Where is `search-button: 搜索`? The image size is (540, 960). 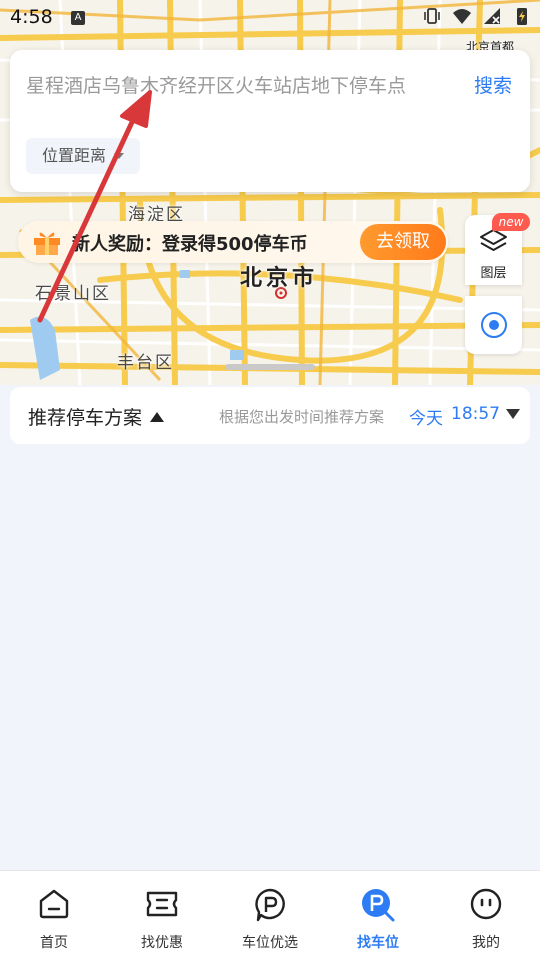 search-button: 搜索 is located at coordinates (493, 84).